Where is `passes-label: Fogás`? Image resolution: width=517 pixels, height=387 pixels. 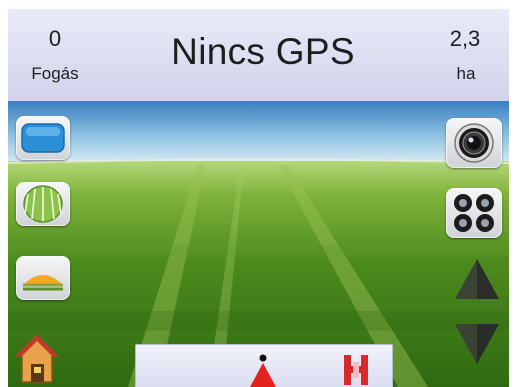 passes-label: Fogás is located at coordinates (55, 73).